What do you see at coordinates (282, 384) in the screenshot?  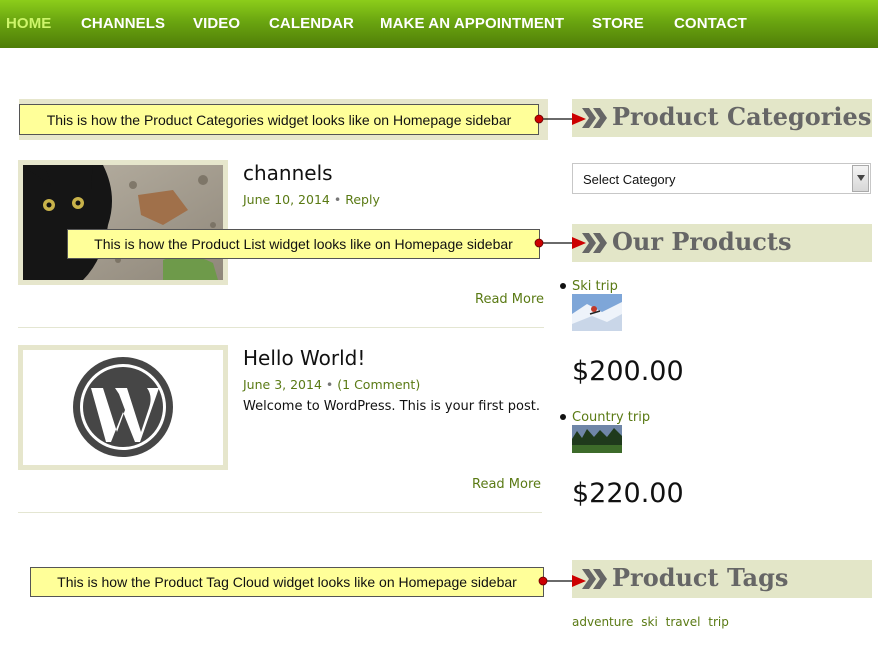 I see `post-date: June 3, 2014` at bounding box center [282, 384].